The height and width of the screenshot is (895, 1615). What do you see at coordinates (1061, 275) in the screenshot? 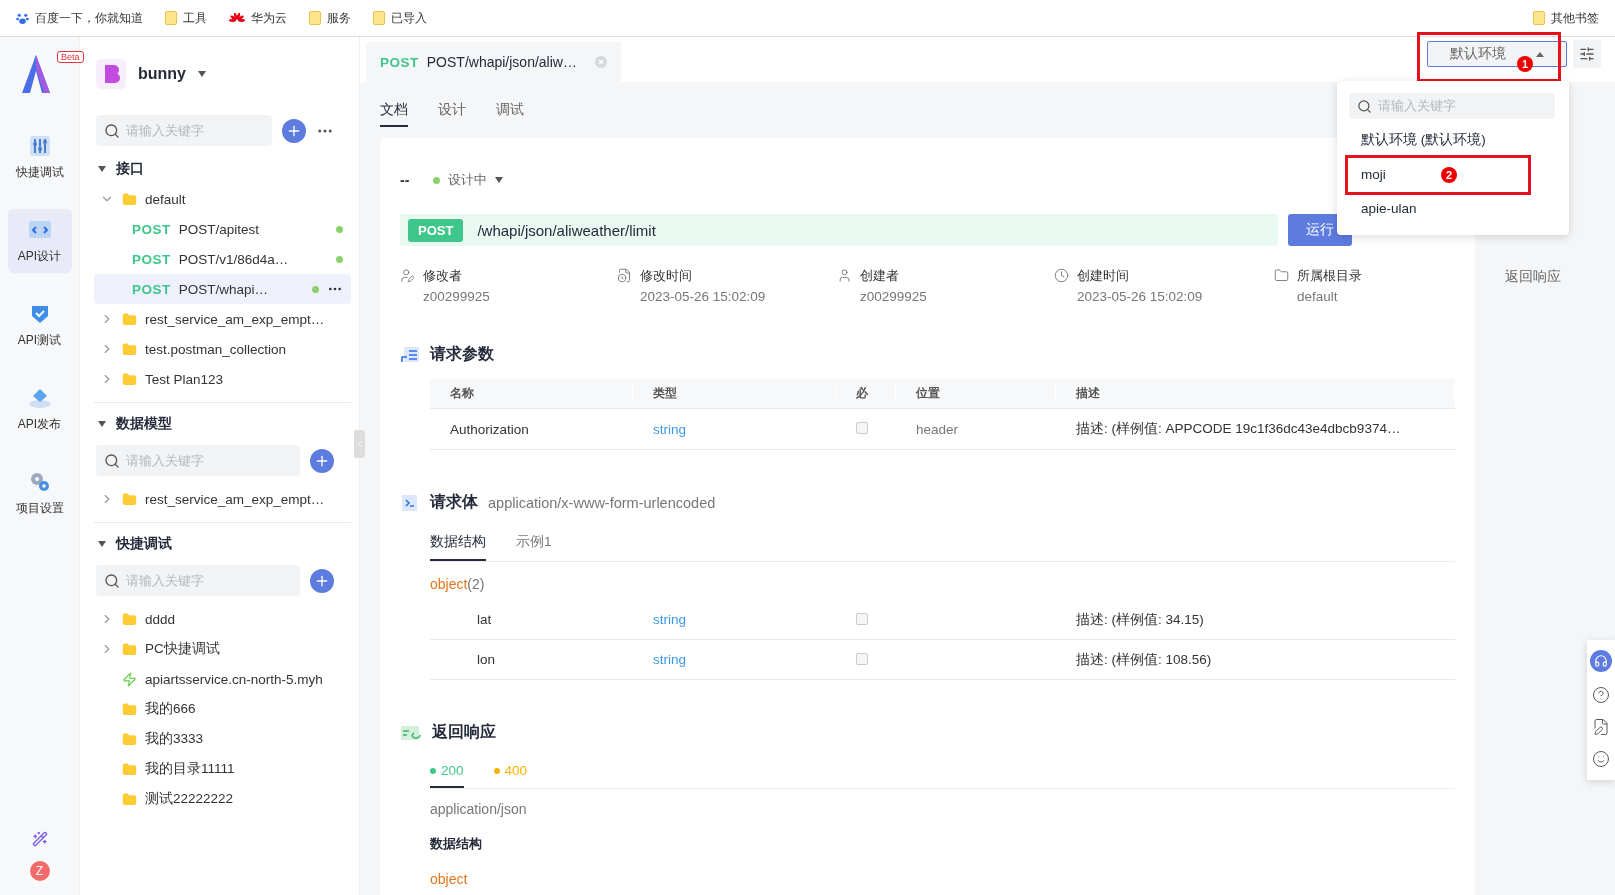
I see `clock-icon` at bounding box center [1061, 275].